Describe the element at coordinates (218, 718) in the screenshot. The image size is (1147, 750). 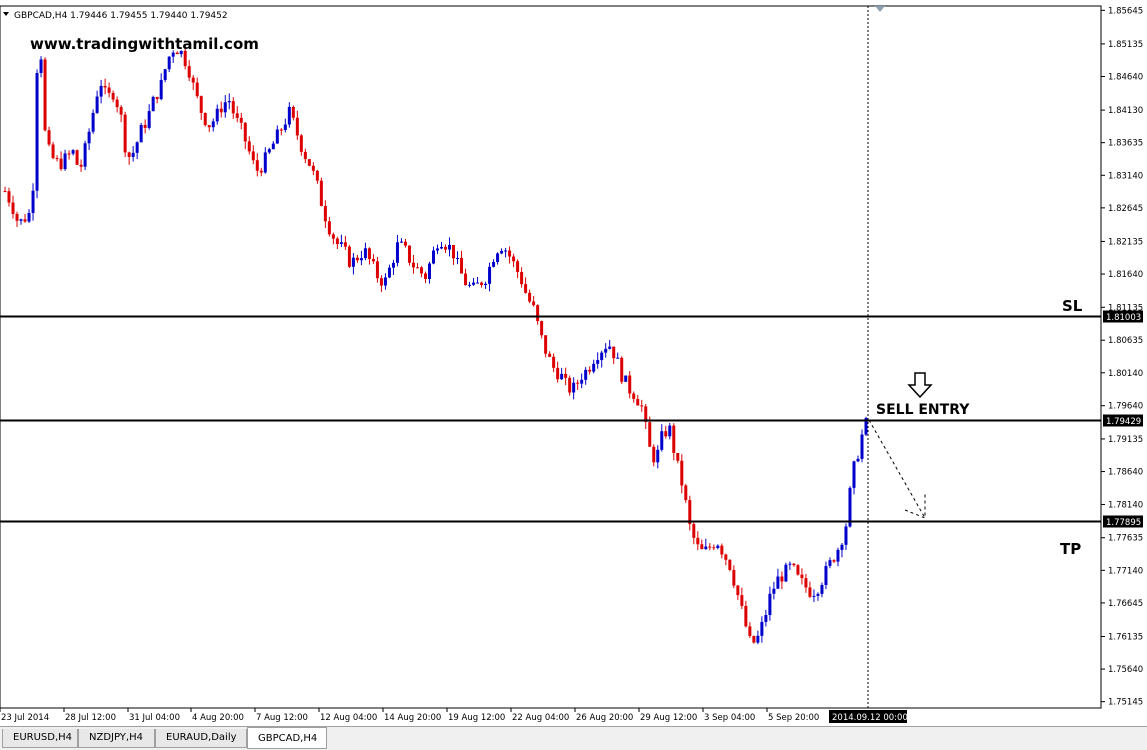
I see `time-tick-label: 4 Aug 20:00` at that location.